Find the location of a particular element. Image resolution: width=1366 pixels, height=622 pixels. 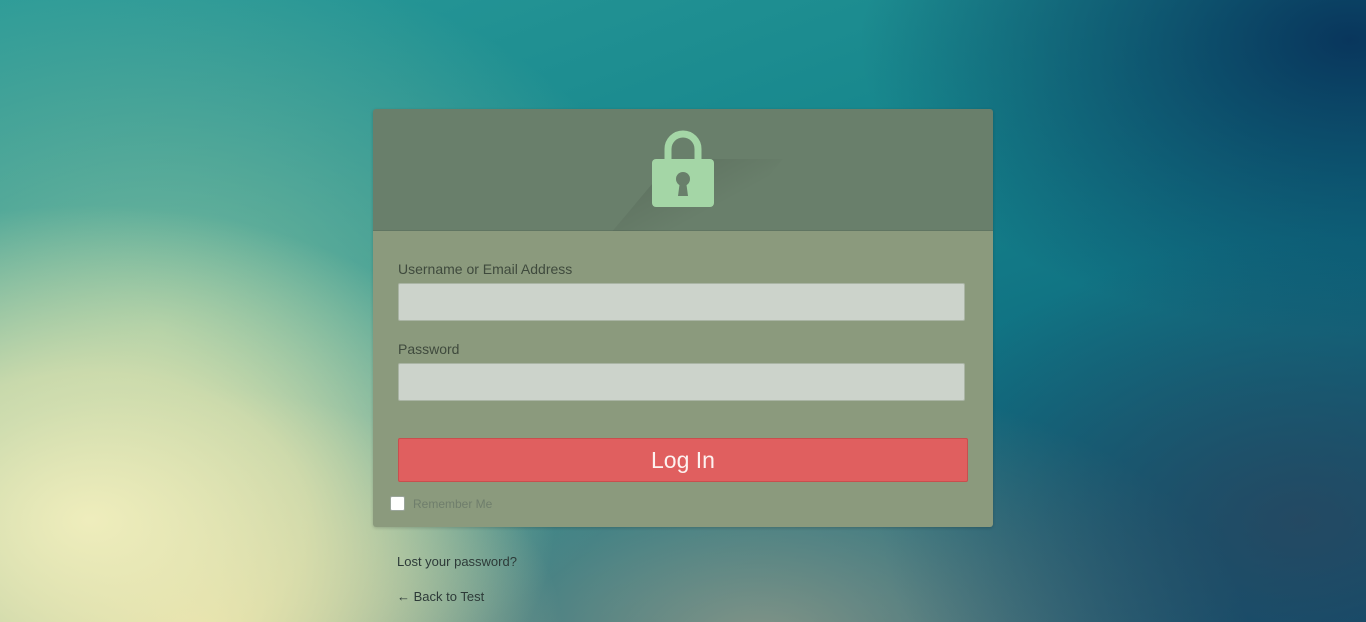

login-header is located at coordinates (683, 174).